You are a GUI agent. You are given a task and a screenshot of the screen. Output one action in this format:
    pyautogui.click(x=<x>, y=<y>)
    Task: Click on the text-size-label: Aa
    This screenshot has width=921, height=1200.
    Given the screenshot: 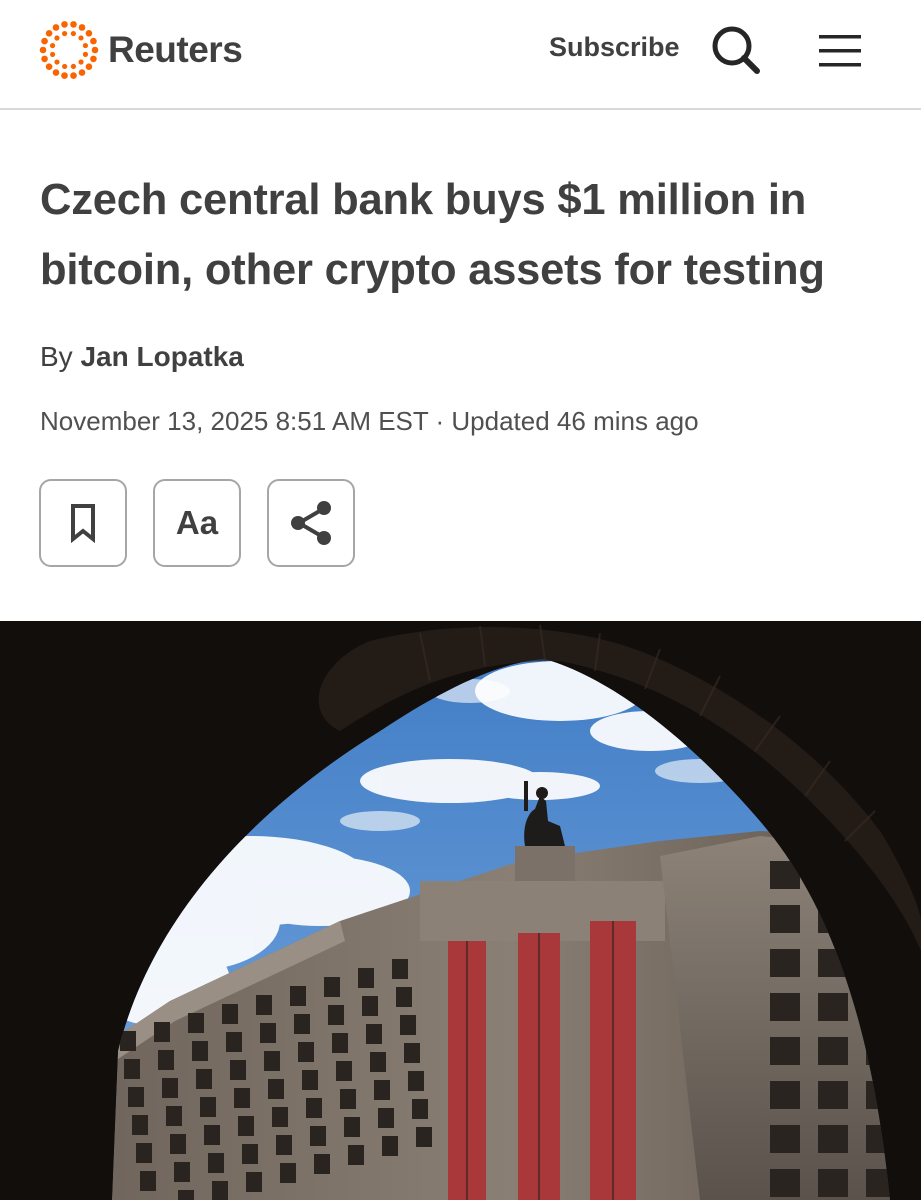 What is the action you would take?
    pyautogui.click(x=197, y=522)
    